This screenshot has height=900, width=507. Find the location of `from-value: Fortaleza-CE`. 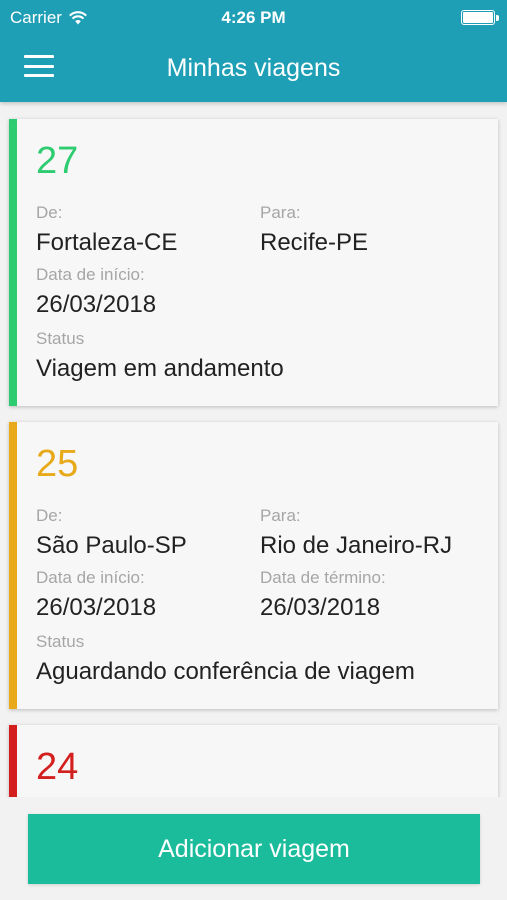

from-value: Fortaleza-CE is located at coordinates (107, 242).